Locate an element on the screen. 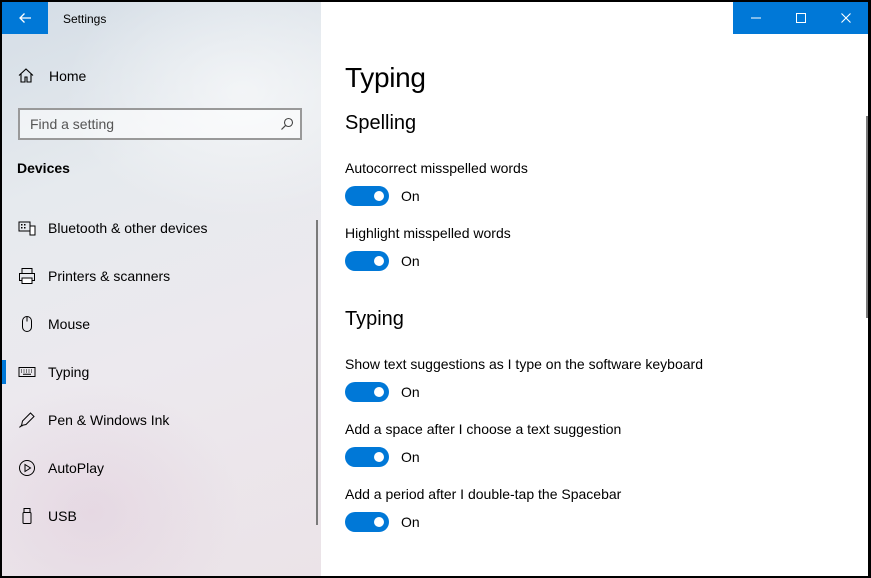  toggle-row-add-space: On is located at coordinates (382, 457).